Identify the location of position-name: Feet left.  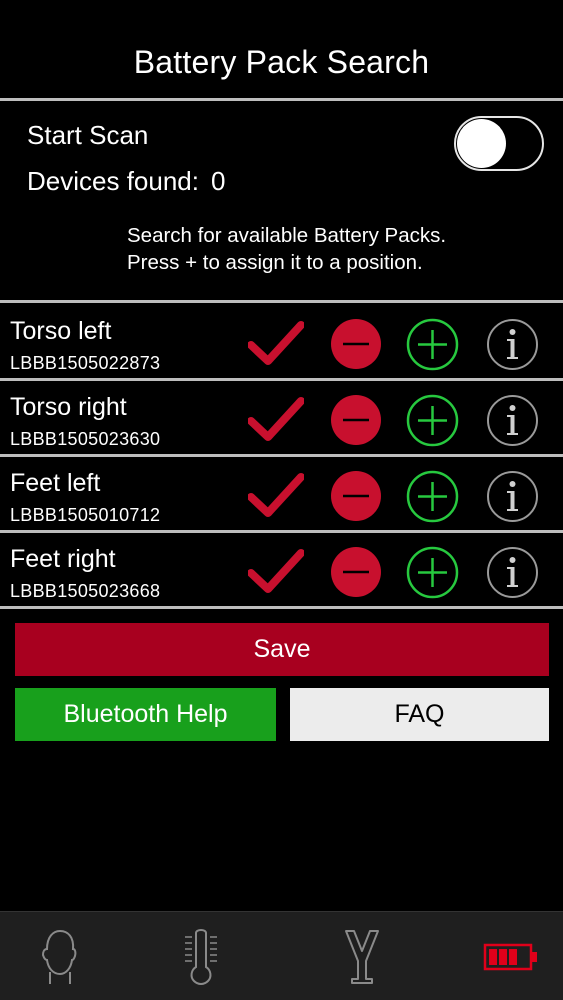
(55, 483).